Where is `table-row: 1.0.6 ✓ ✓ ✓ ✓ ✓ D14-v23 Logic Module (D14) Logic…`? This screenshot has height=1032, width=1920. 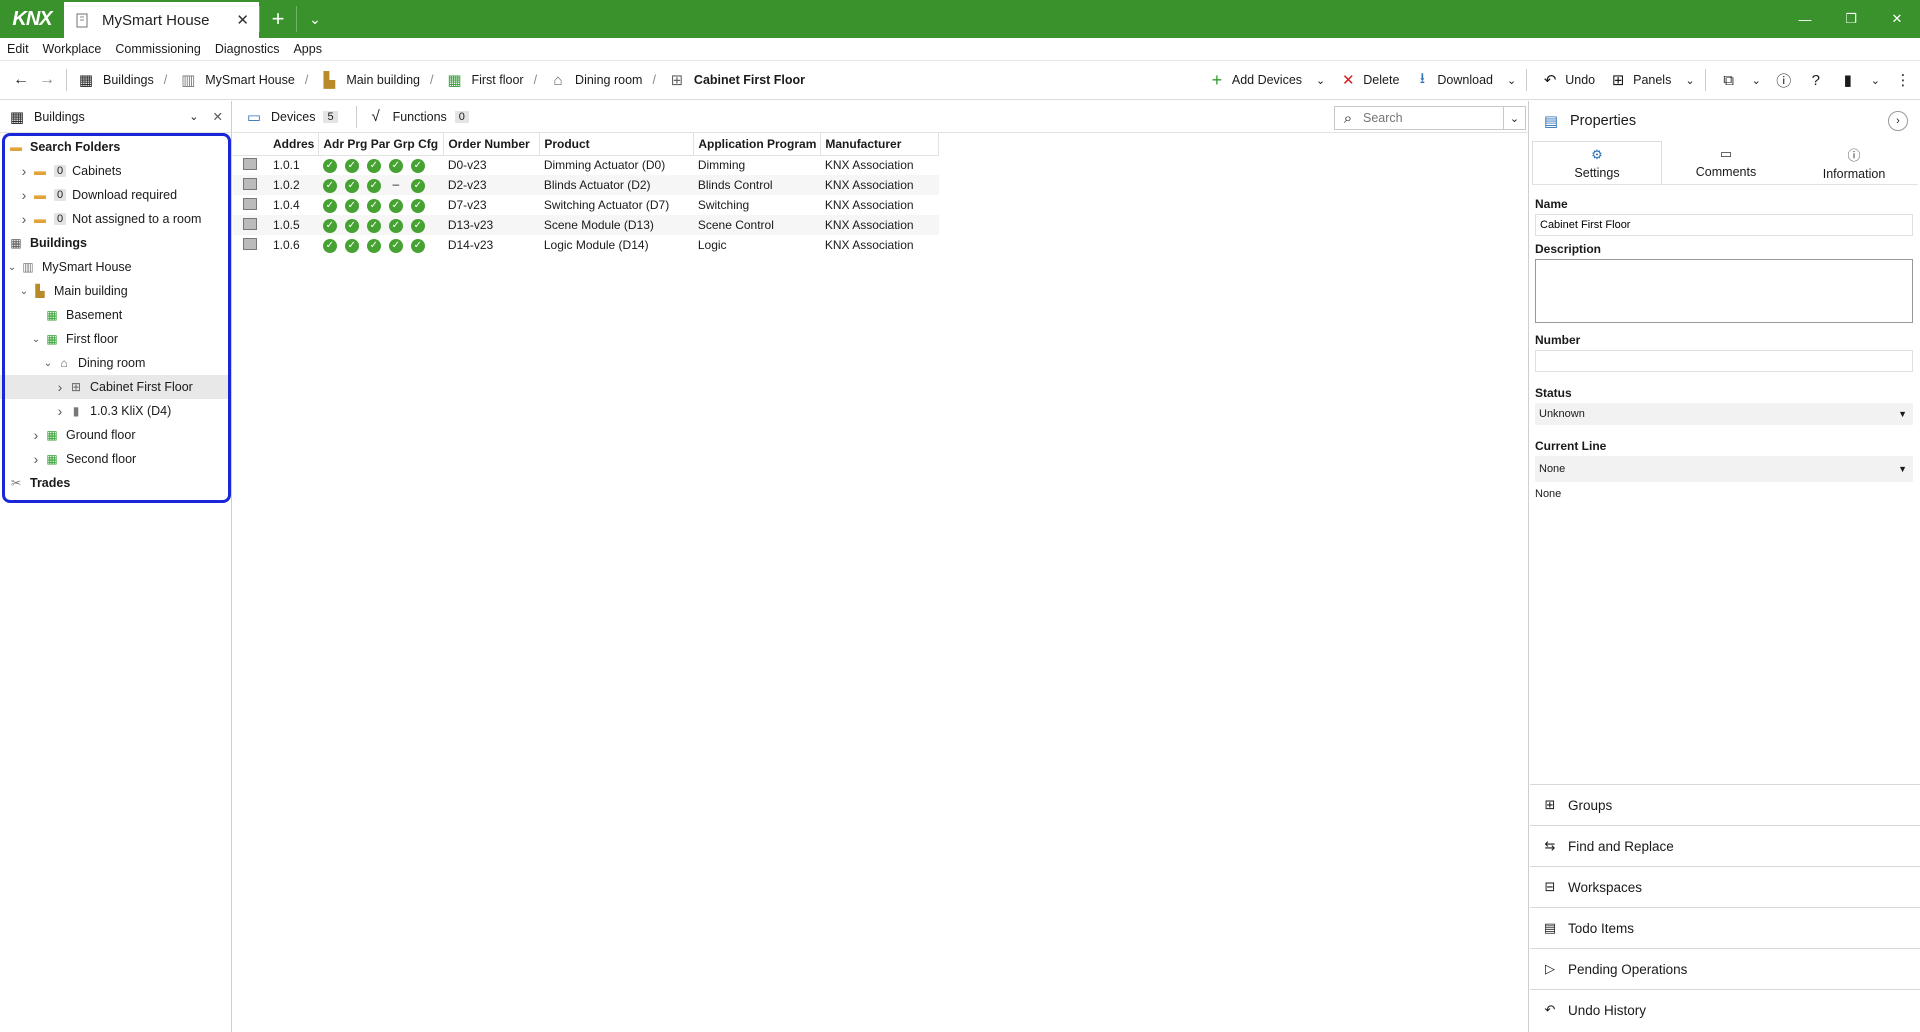
table-row: 1.0.6 ✓ ✓ ✓ ✓ ✓ D14-v23 Logic Module (D14) Logic… is located at coordinates (586, 245).